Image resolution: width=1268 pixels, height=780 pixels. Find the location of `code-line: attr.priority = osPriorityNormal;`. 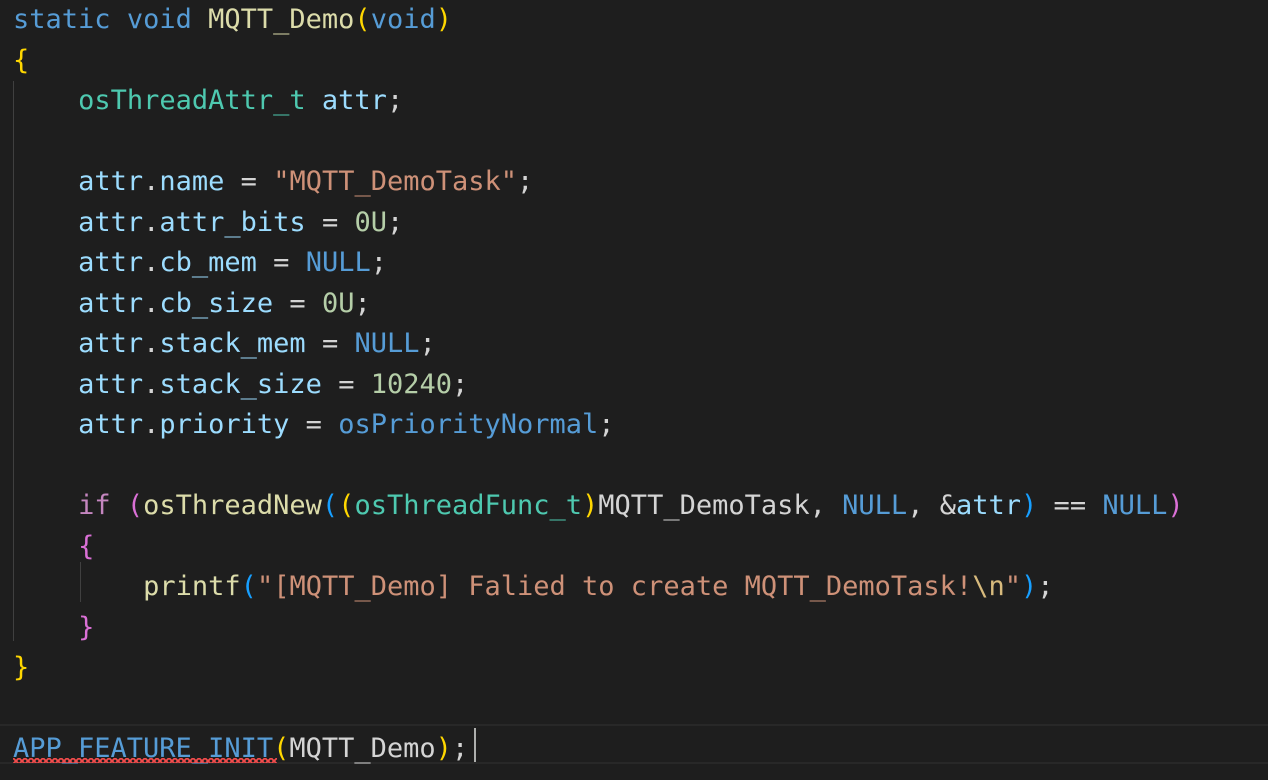

code-line: attr.priority = osPriorityNormal; is located at coordinates (598, 425).